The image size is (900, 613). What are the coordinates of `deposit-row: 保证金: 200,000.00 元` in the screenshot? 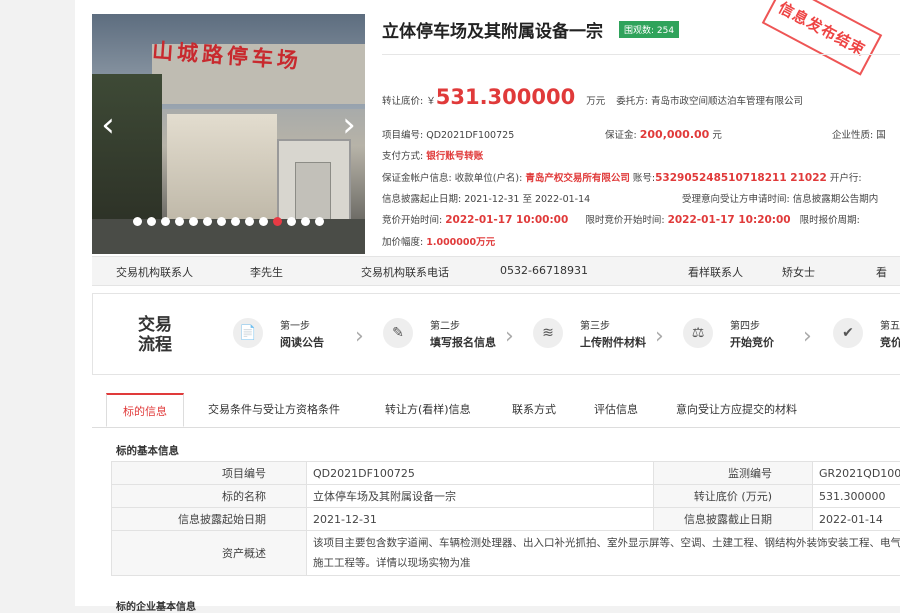 It's located at (663, 134).